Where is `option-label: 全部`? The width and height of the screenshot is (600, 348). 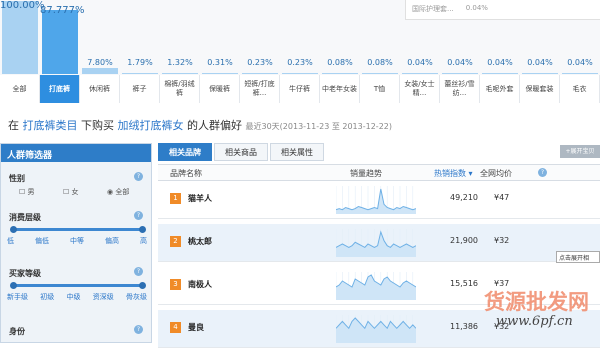
option-label: 全部 is located at coordinates (122, 192).